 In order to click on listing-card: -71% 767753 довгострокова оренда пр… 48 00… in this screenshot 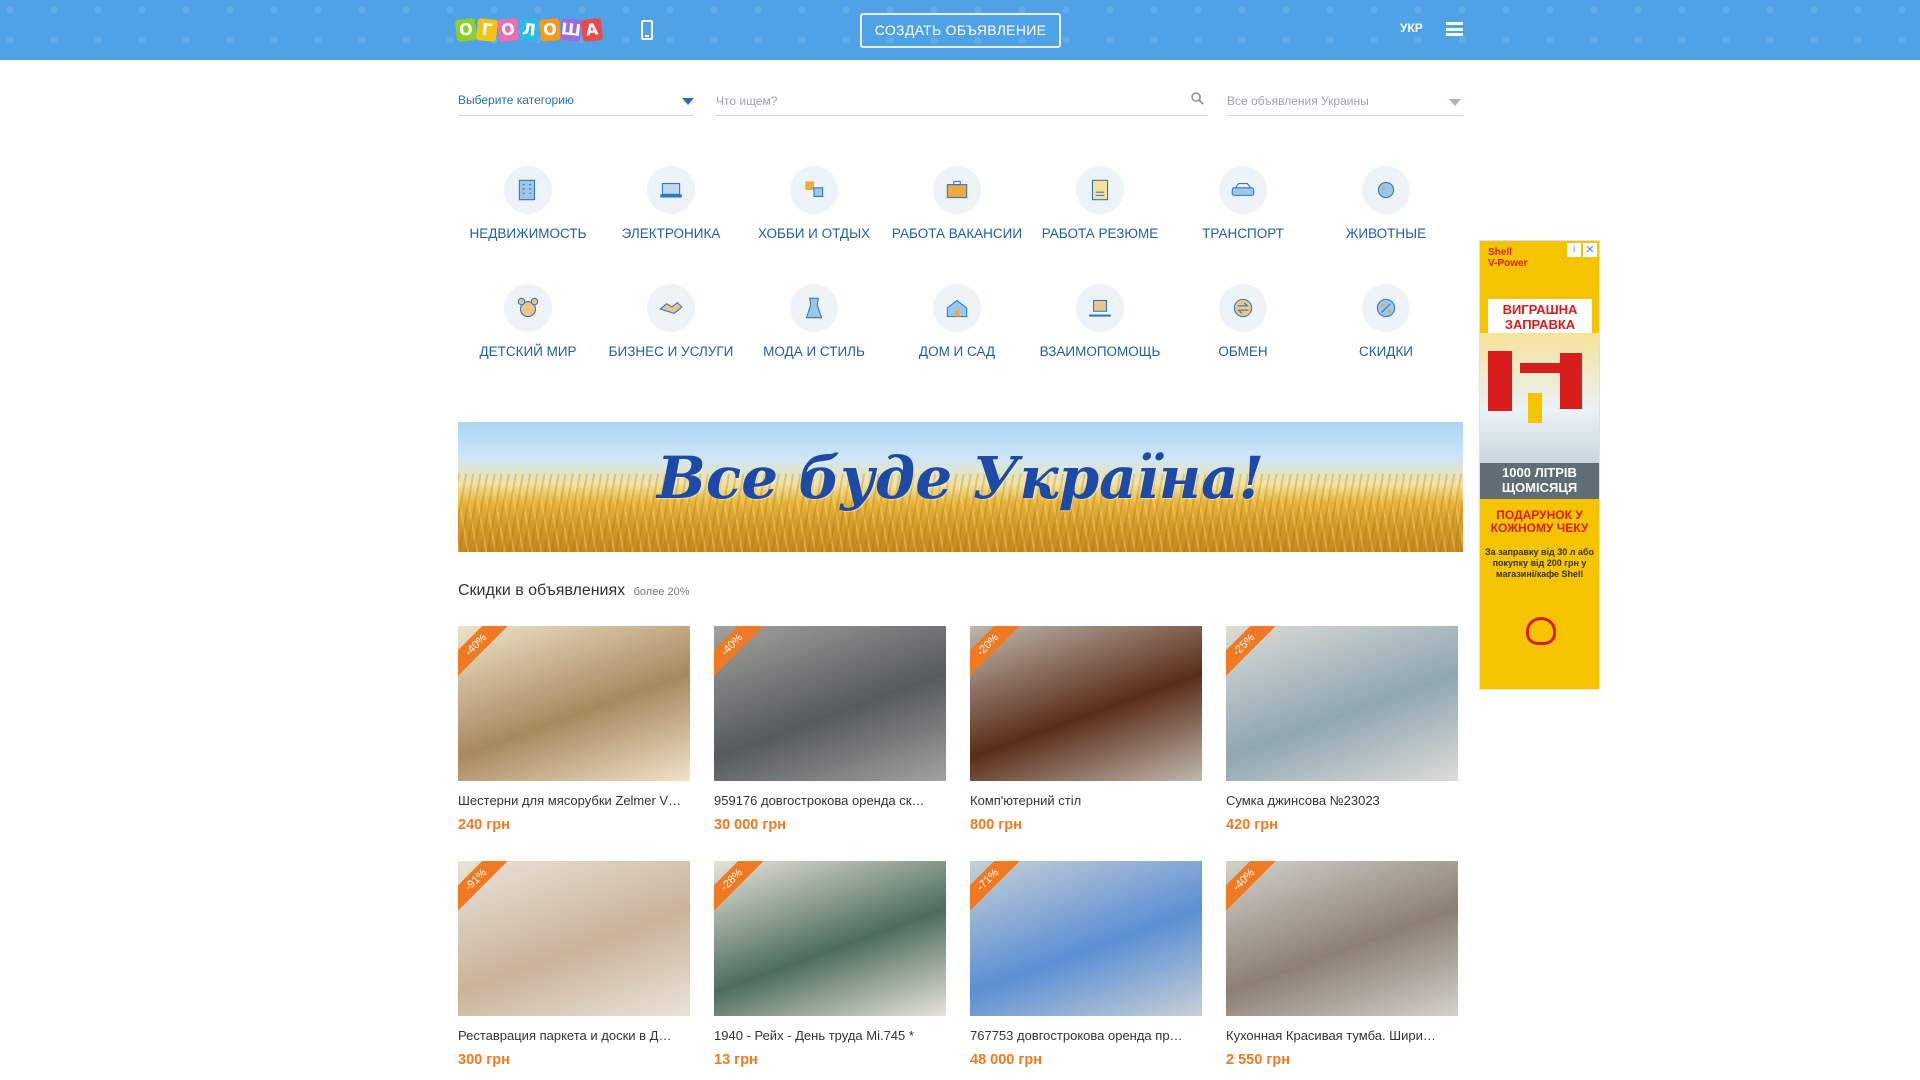, I will do `click(1086, 964)`.